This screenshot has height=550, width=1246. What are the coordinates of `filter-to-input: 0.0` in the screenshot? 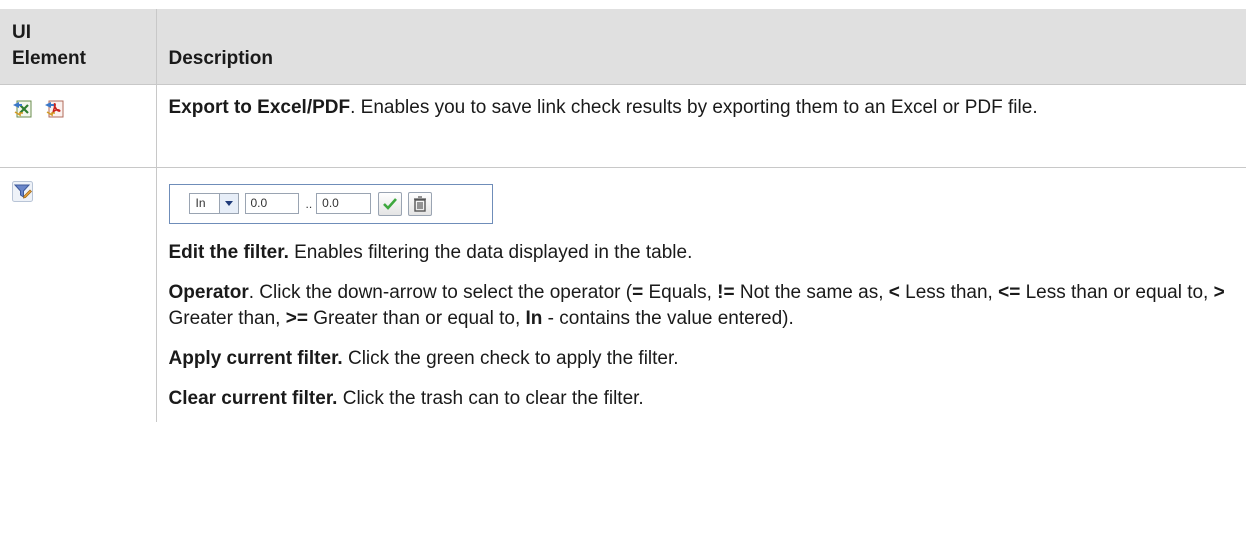 It's located at (344, 203).